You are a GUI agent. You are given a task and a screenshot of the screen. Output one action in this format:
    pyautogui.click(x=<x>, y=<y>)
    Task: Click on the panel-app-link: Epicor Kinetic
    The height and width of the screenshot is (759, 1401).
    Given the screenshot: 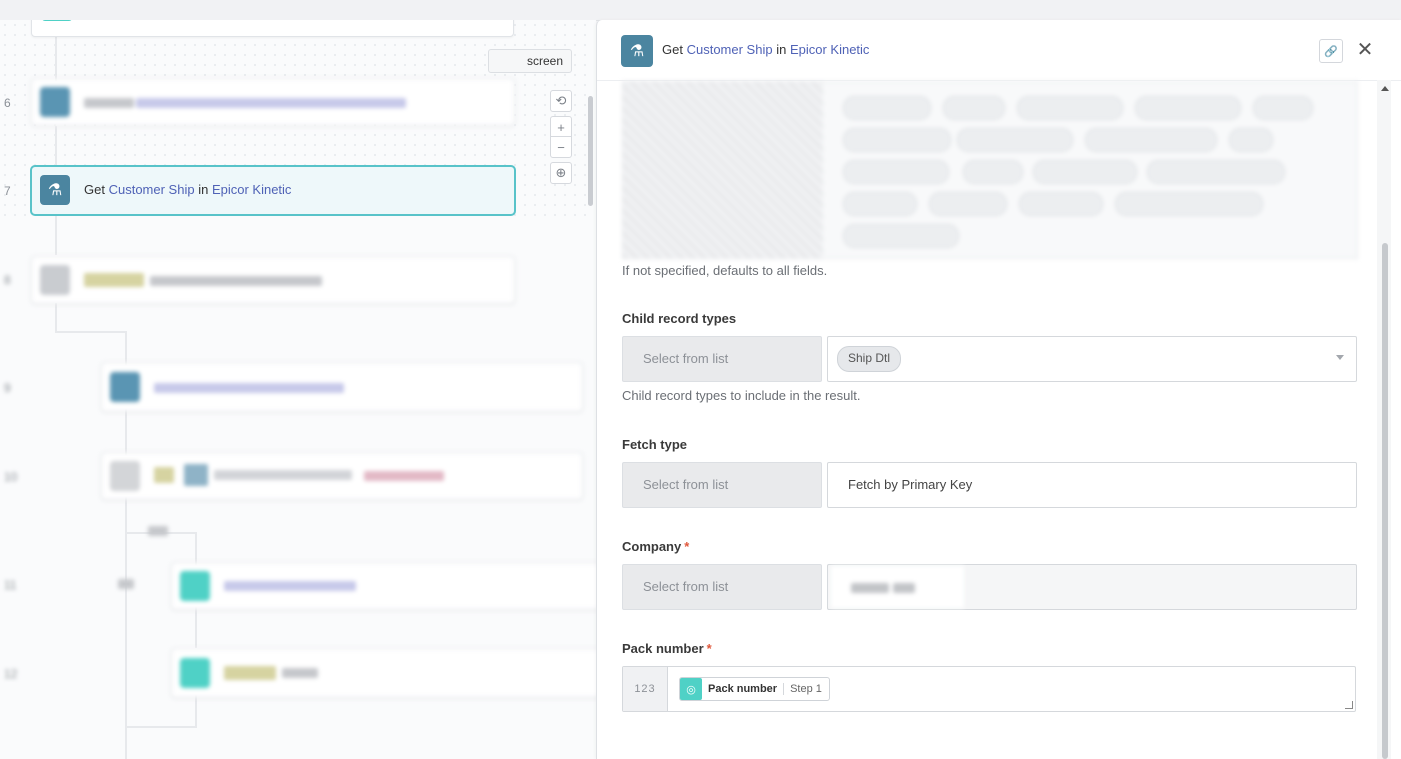 What is the action you would take?
    pyautogui.click(x=829, y=49)
    